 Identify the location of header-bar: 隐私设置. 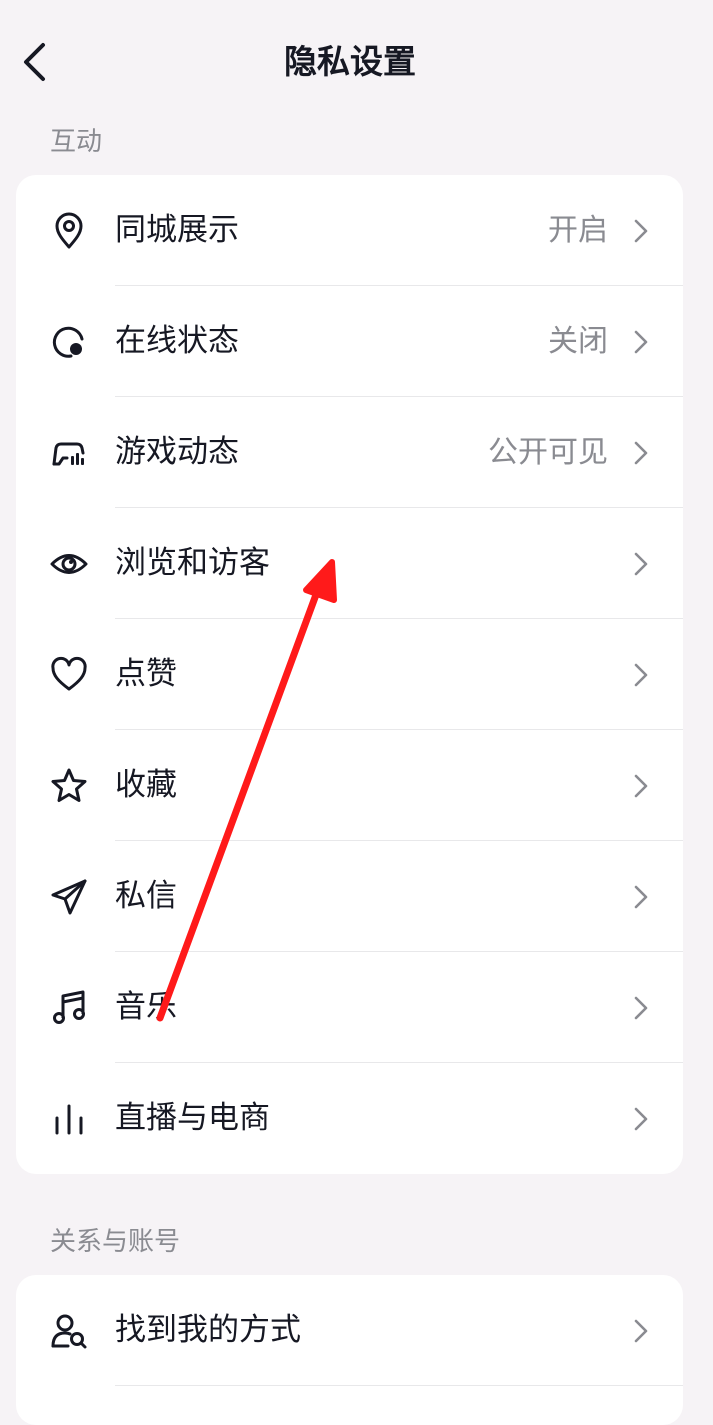
(356, 62).